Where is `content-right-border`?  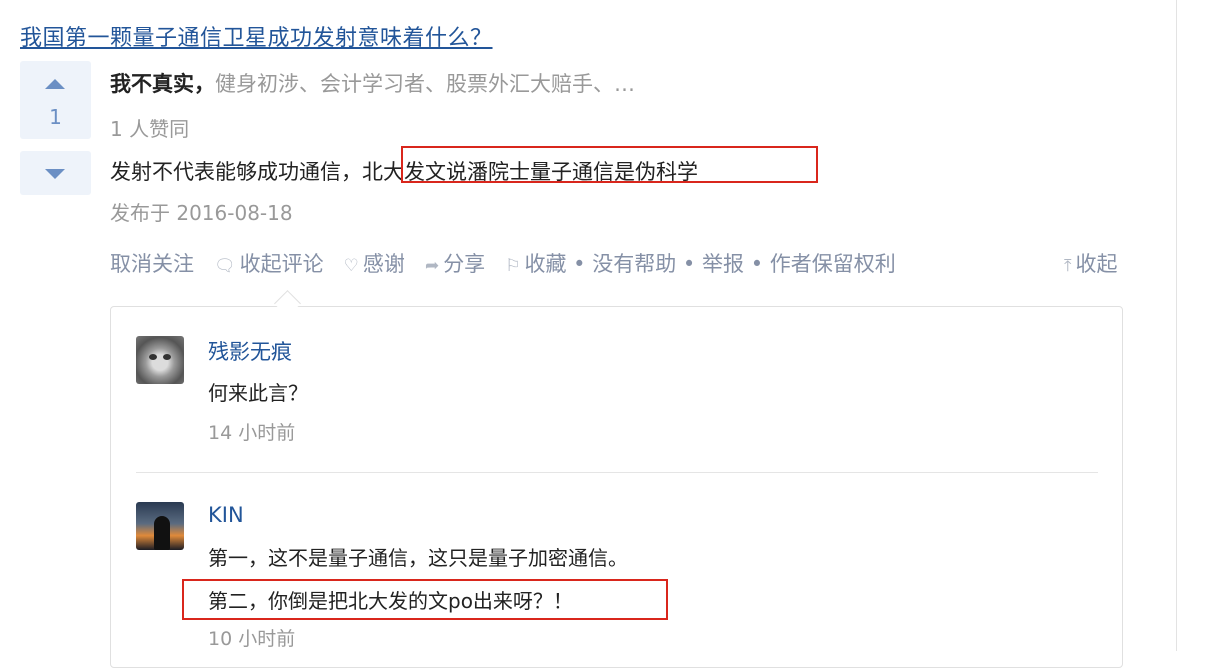 content-right-border is located at coordinates (1176, 325).